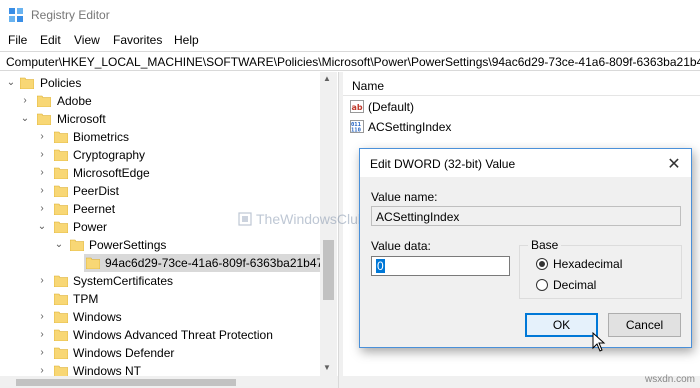  I want to click on close-icon: ✕, so click(674, 164).